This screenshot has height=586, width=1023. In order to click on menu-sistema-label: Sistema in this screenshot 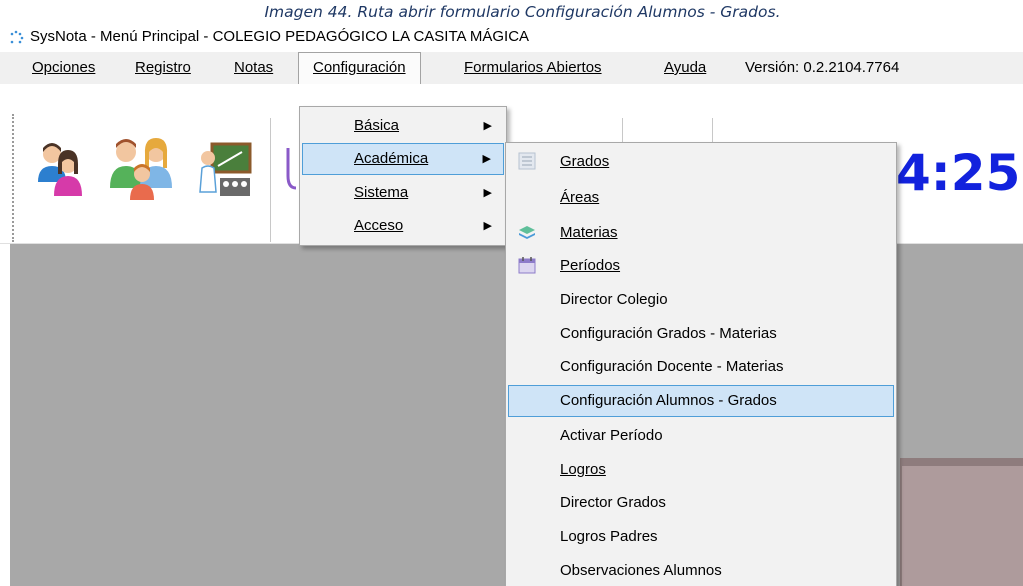, I will do `click(381, 192)`.